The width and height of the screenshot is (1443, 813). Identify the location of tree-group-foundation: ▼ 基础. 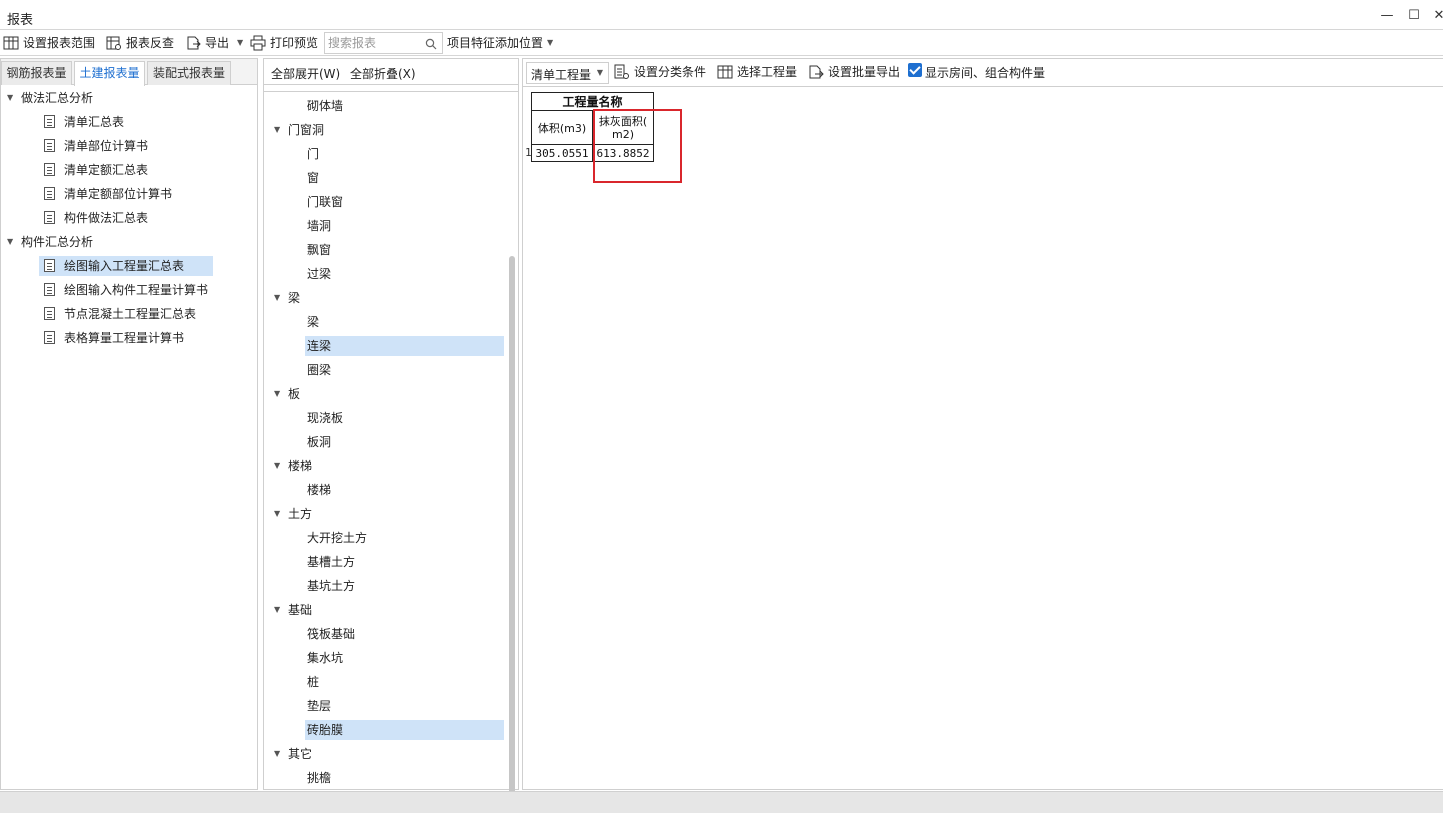
(389, 610).